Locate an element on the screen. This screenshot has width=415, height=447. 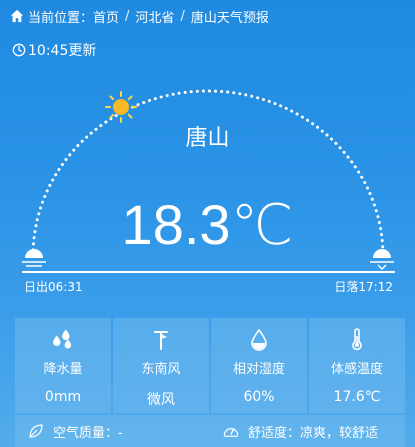
city-name: 唐山 is located at coordinates (207, 138).